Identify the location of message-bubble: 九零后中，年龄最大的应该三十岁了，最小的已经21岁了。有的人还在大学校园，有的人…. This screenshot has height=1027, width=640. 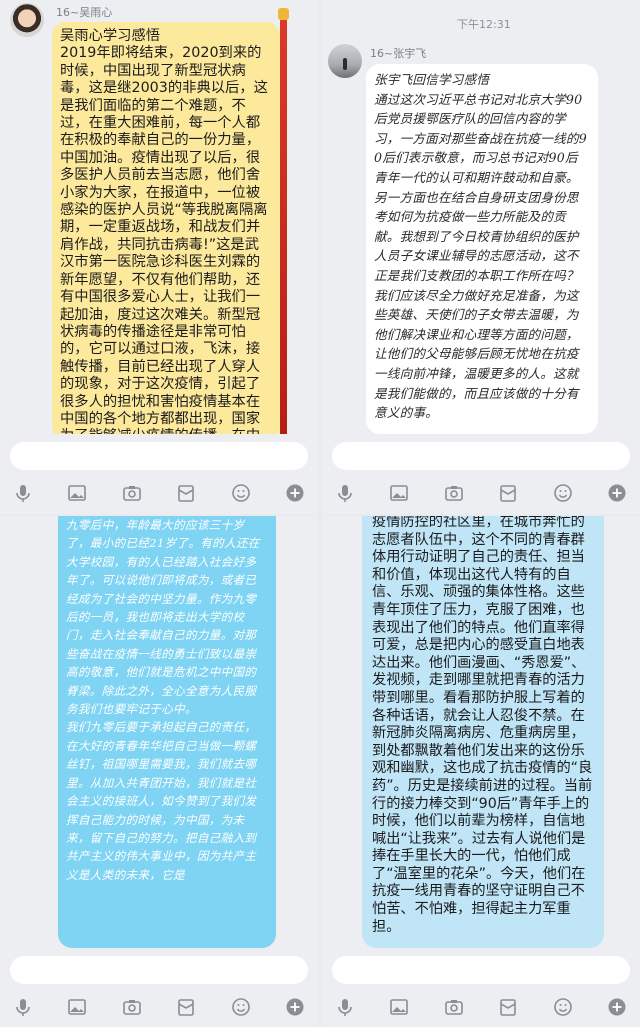
(167, 732).